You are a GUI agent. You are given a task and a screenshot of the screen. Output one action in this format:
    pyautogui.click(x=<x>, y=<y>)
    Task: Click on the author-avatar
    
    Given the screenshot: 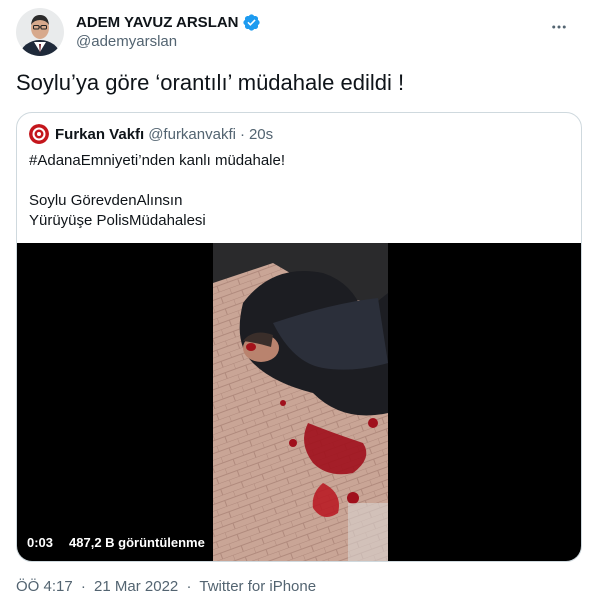 What is the action you would take?
    pyautogui.click(x=40, y=32)
    